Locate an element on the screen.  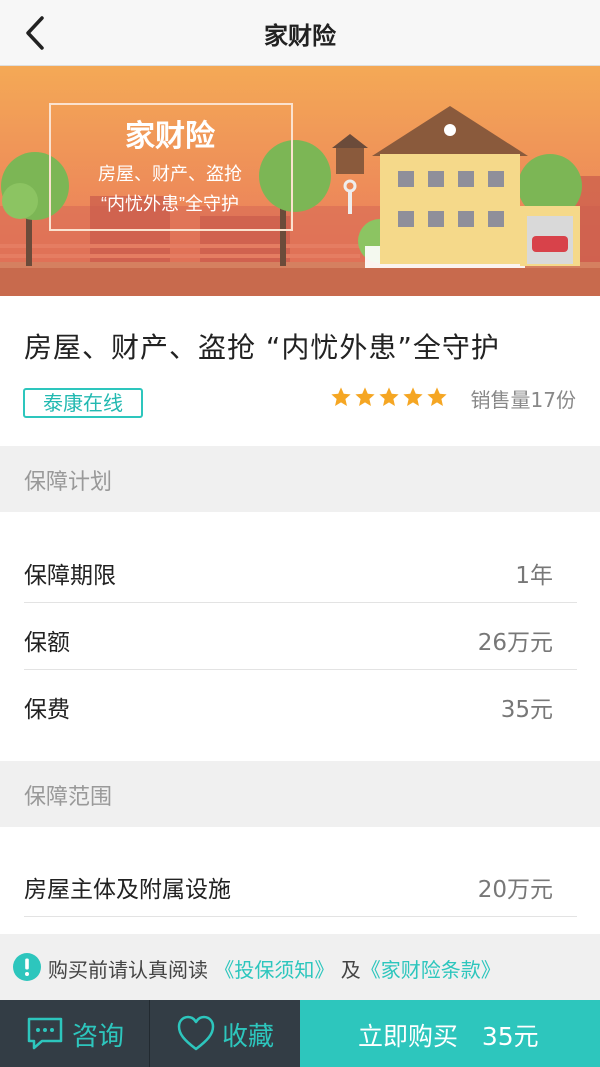
favorite-button: 收藏 is located at coordinates (225, 1033).